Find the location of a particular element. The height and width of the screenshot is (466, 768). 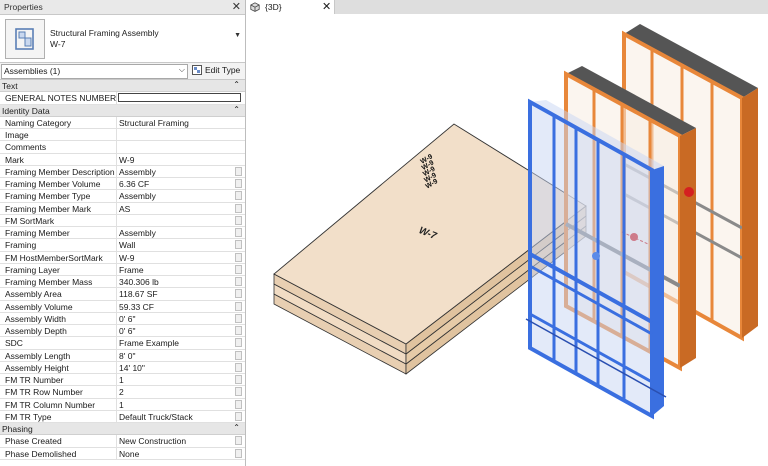

category-header-phasing: Phasing ⌃ is located at coordinates (122, 429).